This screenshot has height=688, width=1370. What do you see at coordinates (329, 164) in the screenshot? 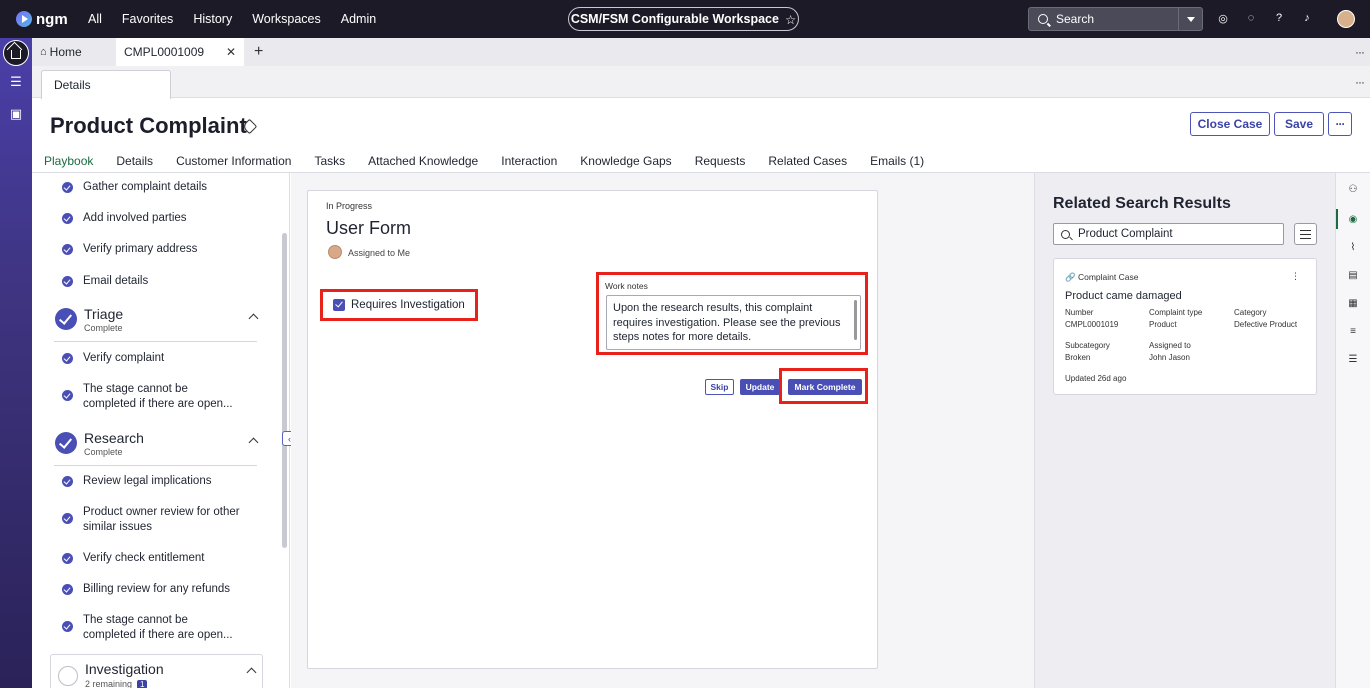
I see `tab-tasks: Tasks` at bounding box center [329, 164].